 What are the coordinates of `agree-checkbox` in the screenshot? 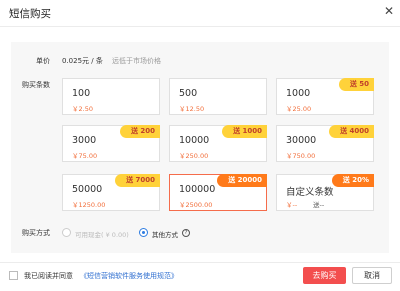 It's located at (13, 275).